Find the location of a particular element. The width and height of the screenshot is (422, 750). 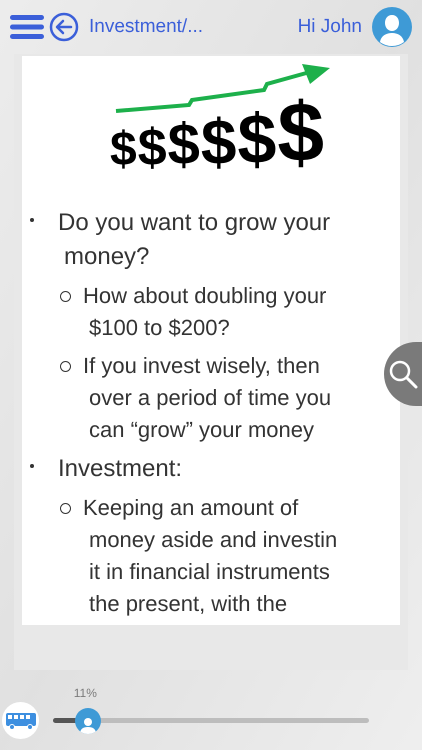

bullet-text: Do you want to grow your is located at coordinates (194, 223).